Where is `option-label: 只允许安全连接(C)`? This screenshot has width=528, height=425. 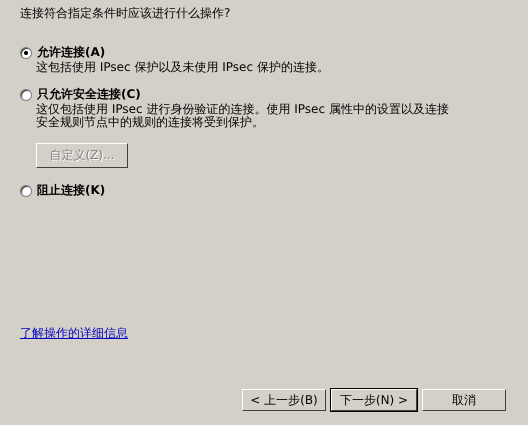
option-label: 只允许安全连接(C) is located at coordinates (89, 94).